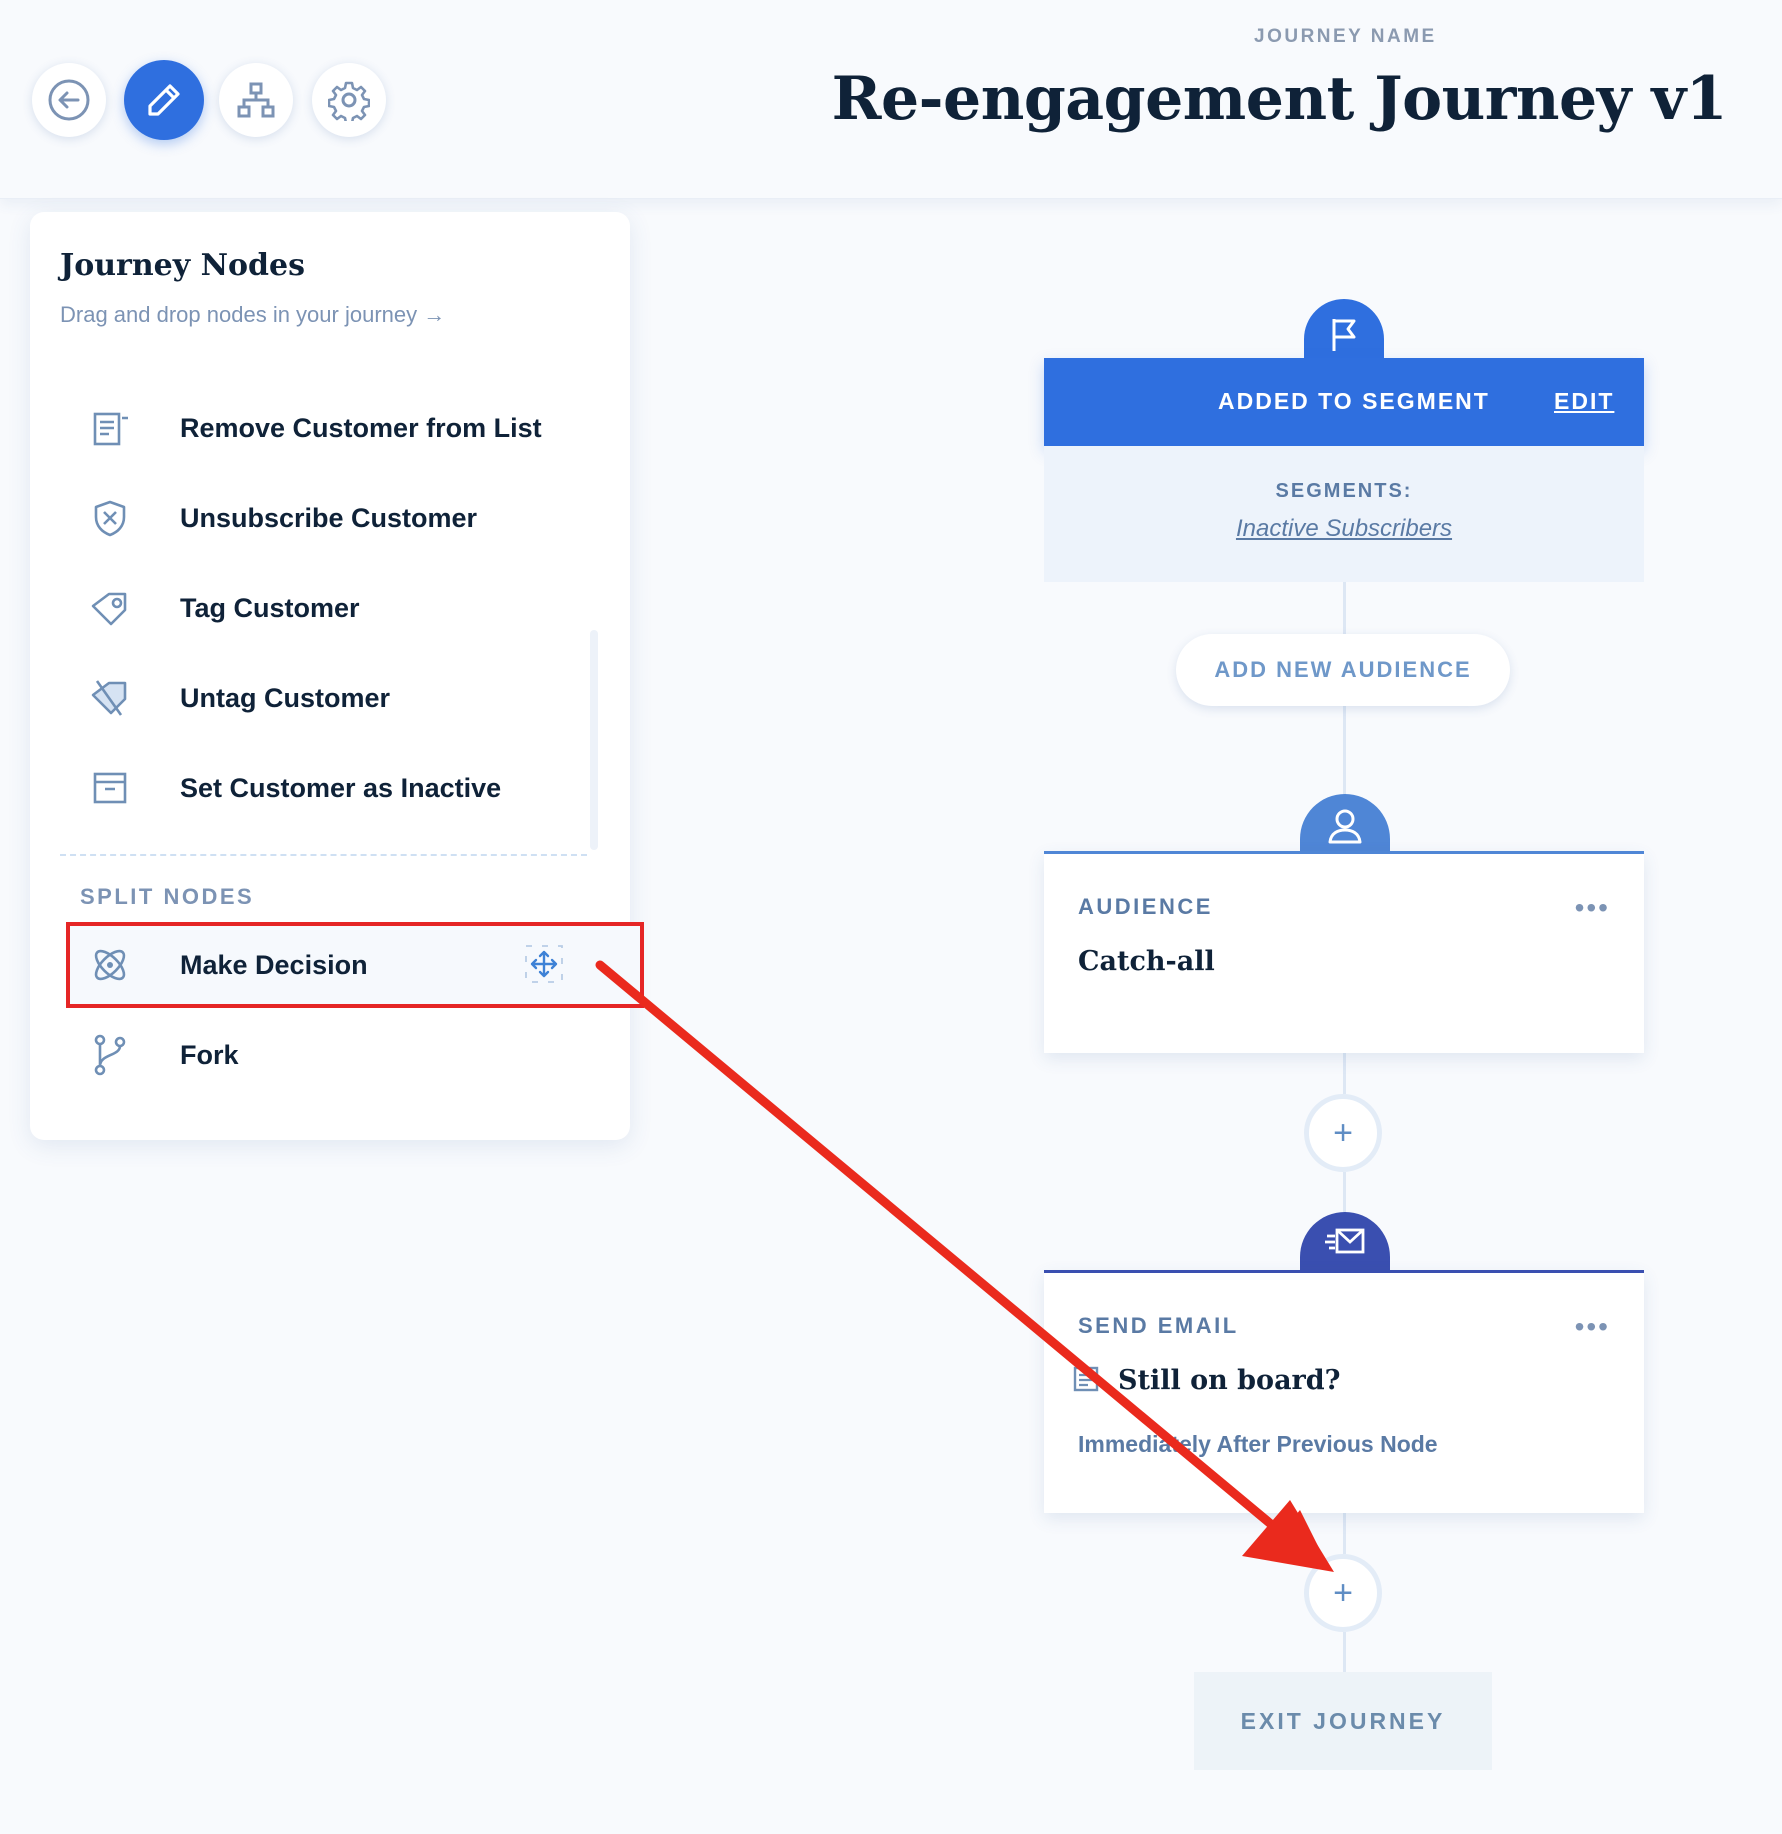 The image size is (1782, 1834). What do you see at coordinates (167, 896) in the screenshot?
I see `split-nodes-heading: SPLIT NODES` at bounding box center [167, 896].